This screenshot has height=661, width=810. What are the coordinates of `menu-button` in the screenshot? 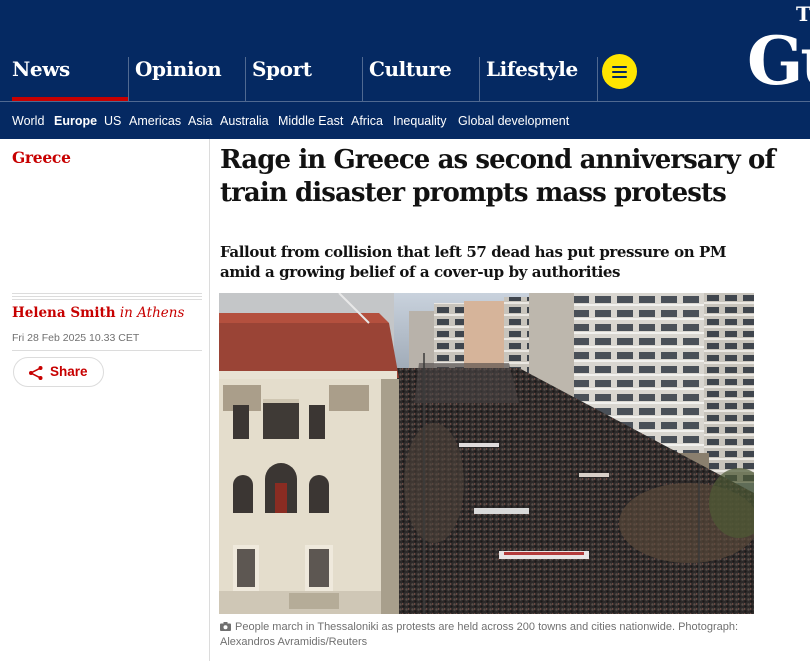 It's located at (619, 71).